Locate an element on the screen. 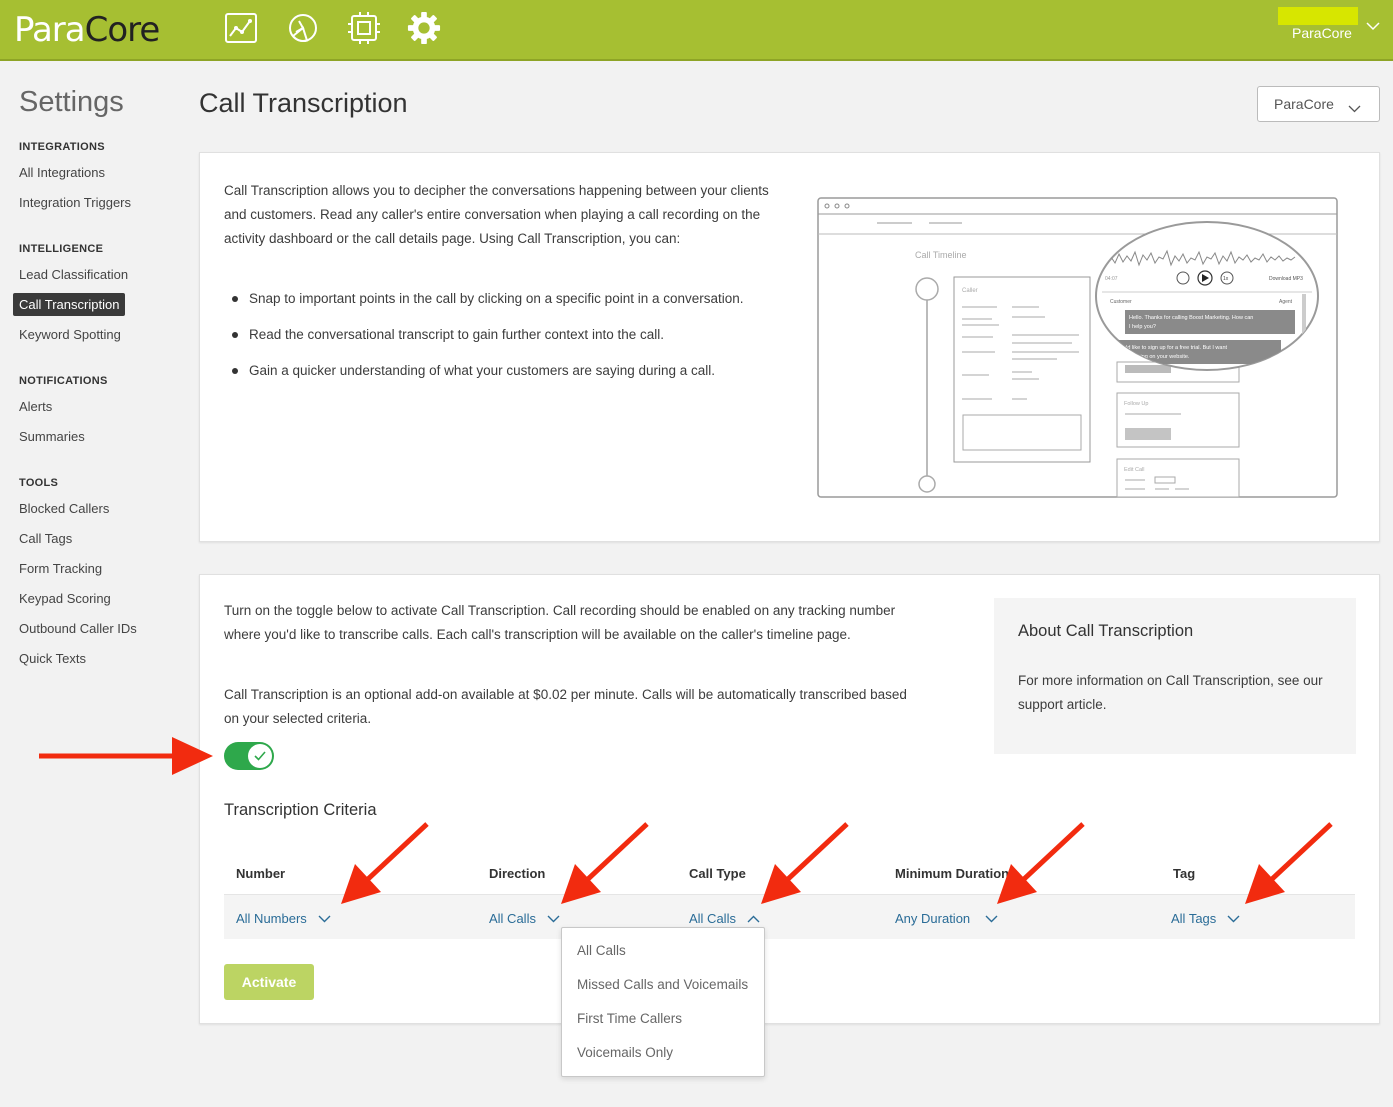 The image size is (1393, 1107). integrations-chip-icon is located at coordinates (364, 28).